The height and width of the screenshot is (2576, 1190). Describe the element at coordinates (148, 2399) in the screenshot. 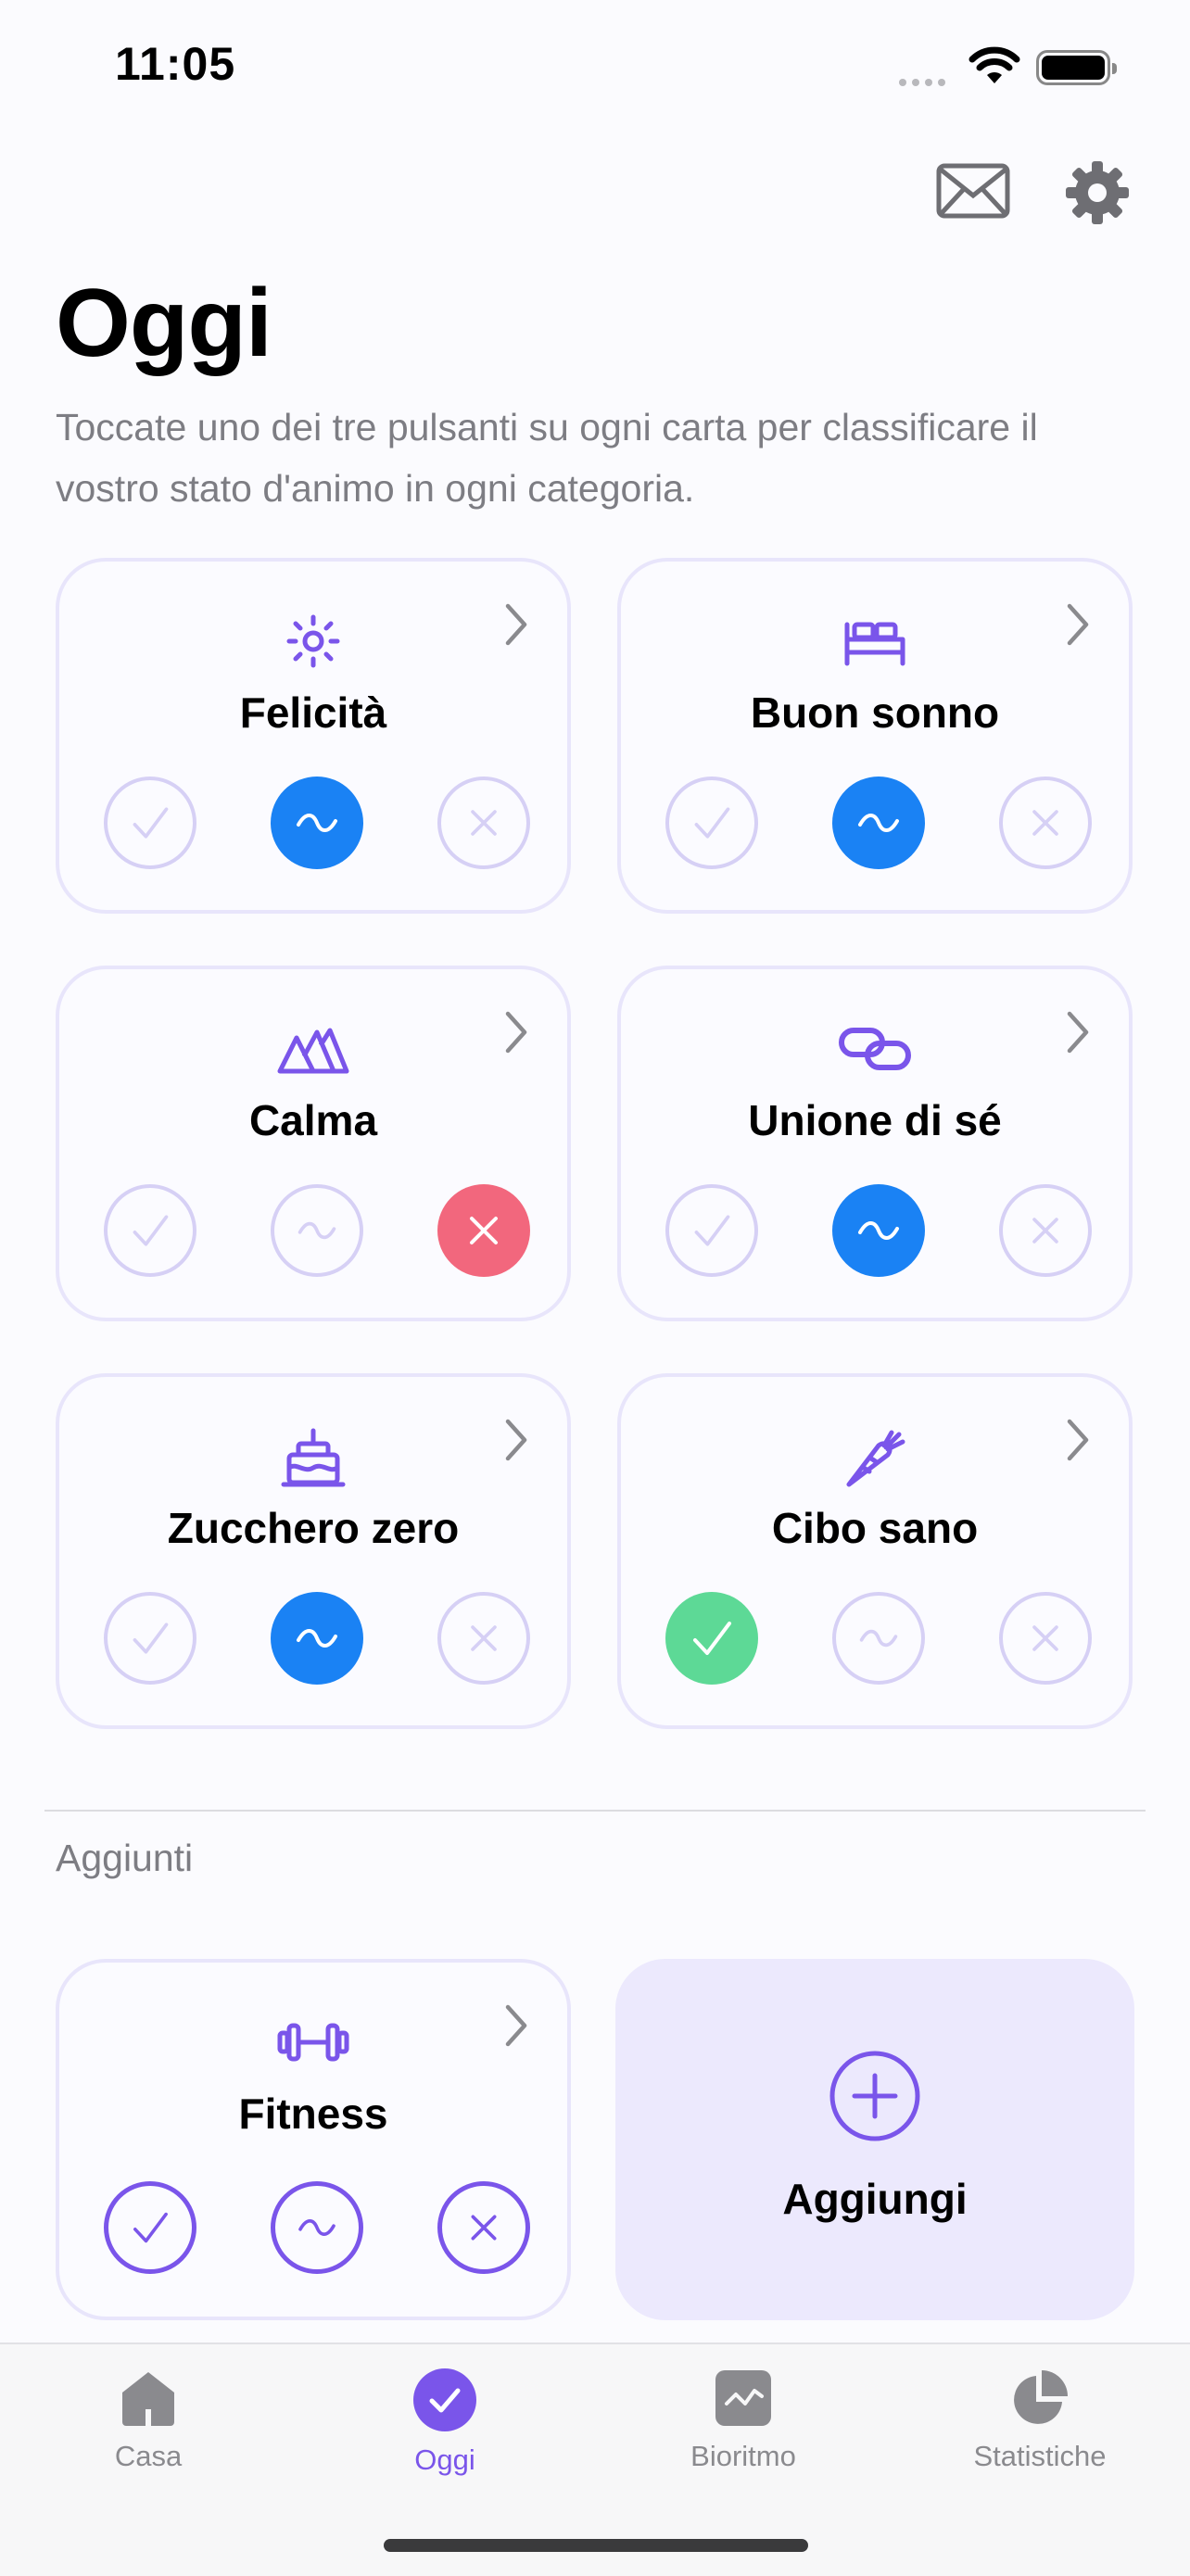

I see `house-icon` at that location.